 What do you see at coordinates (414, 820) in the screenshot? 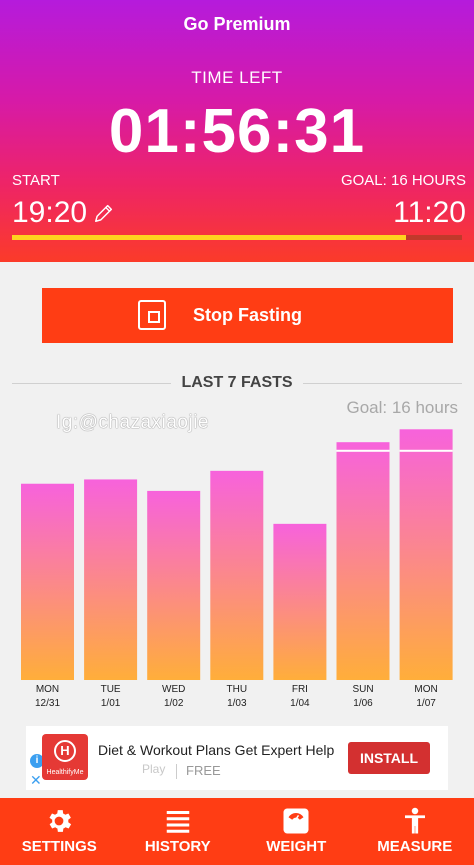
I see `person-icon` at bounding box center [414, 820].